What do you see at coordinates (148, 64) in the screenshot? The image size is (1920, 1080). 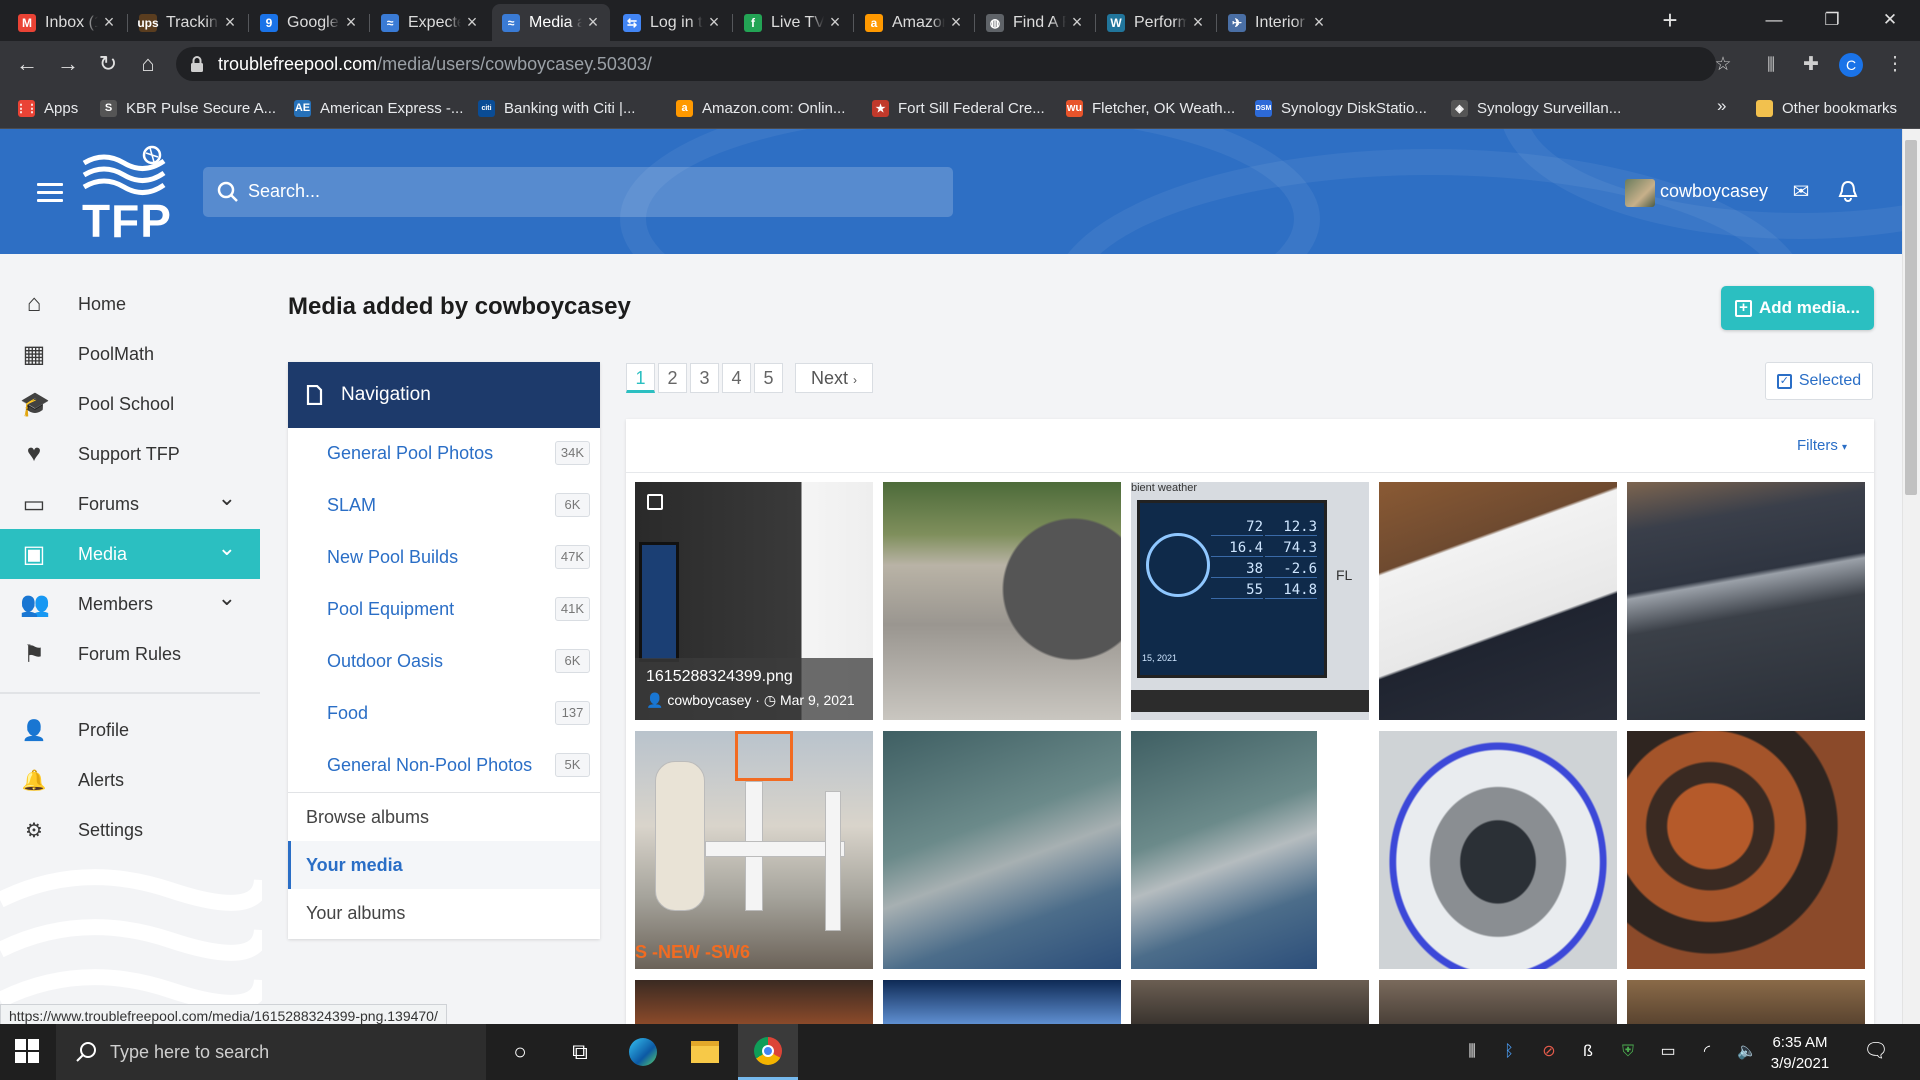 I see `home-button-icon: ⌂` at bounding box center [148, 64].